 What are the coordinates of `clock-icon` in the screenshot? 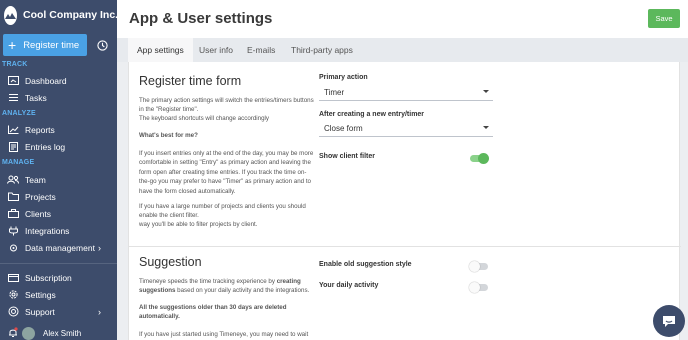 It's located at (102, 45).